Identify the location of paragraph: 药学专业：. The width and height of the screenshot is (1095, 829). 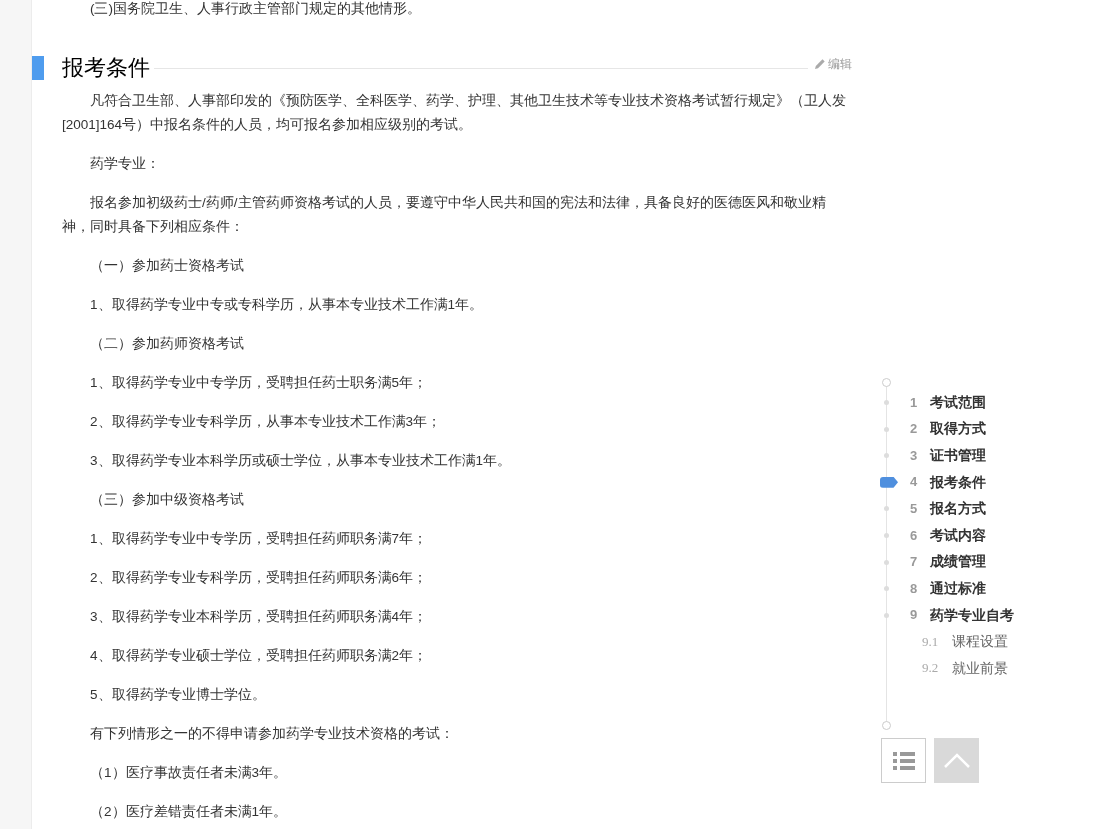
(125, 164).